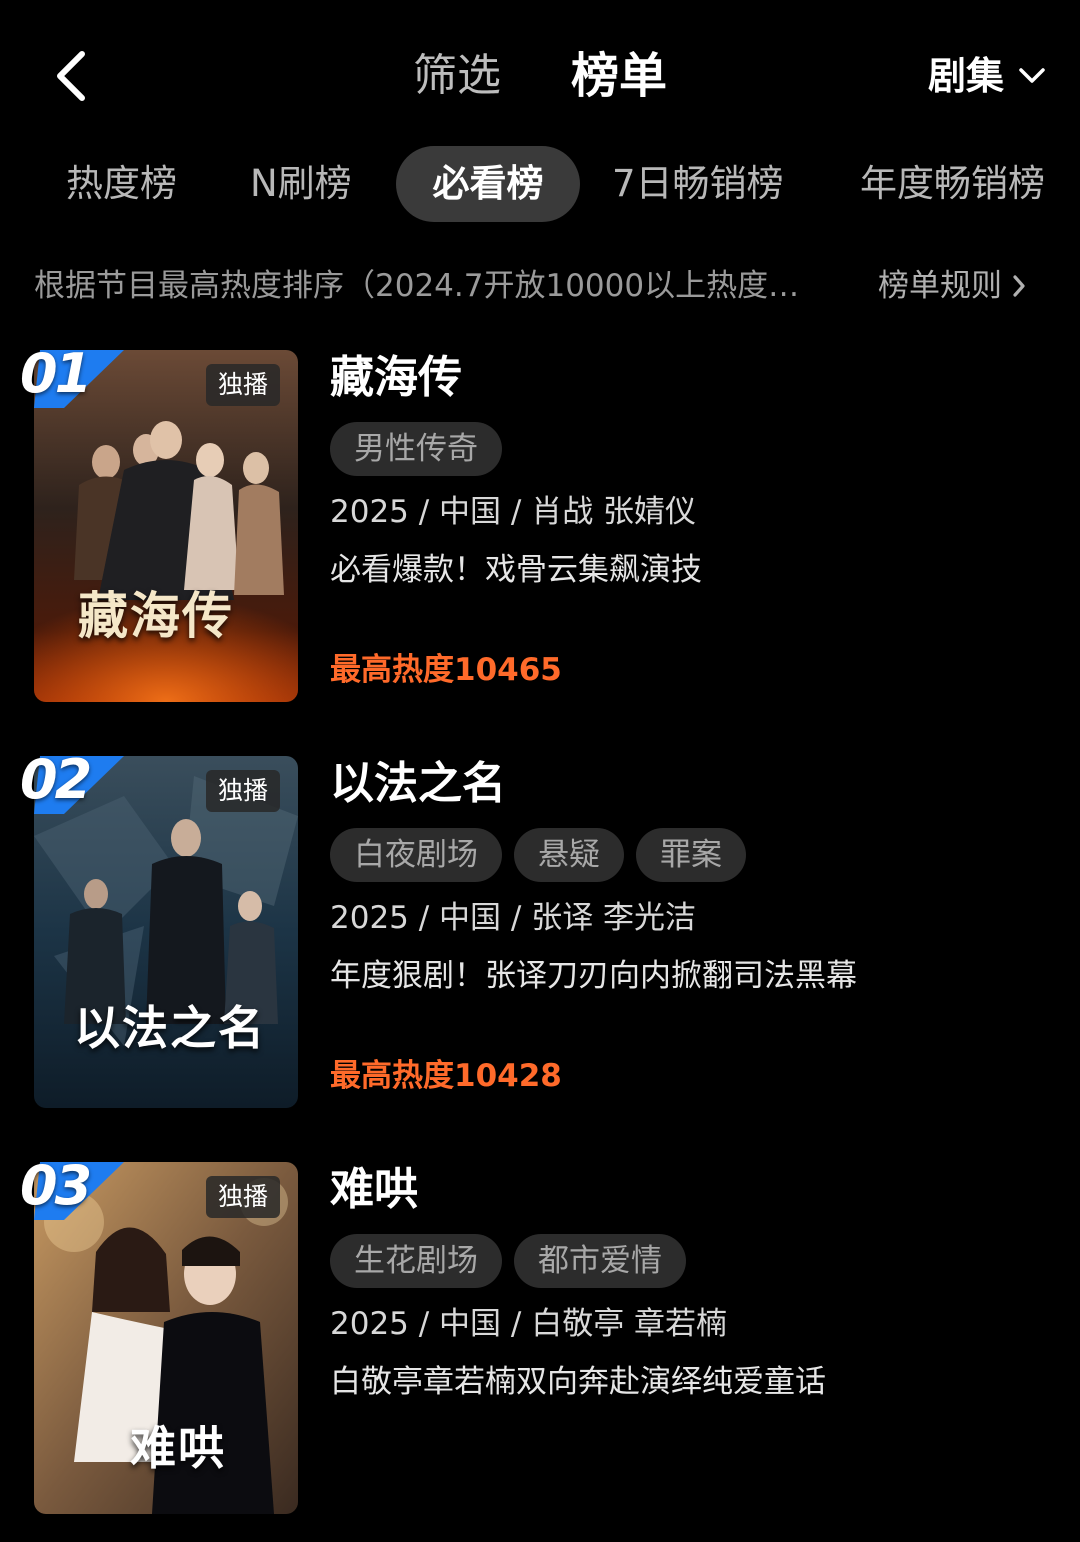 Image resolution: width=1080 pixels, height=1542 pixels. I want to click on tag: 白夜剧场, so click(416, 855).